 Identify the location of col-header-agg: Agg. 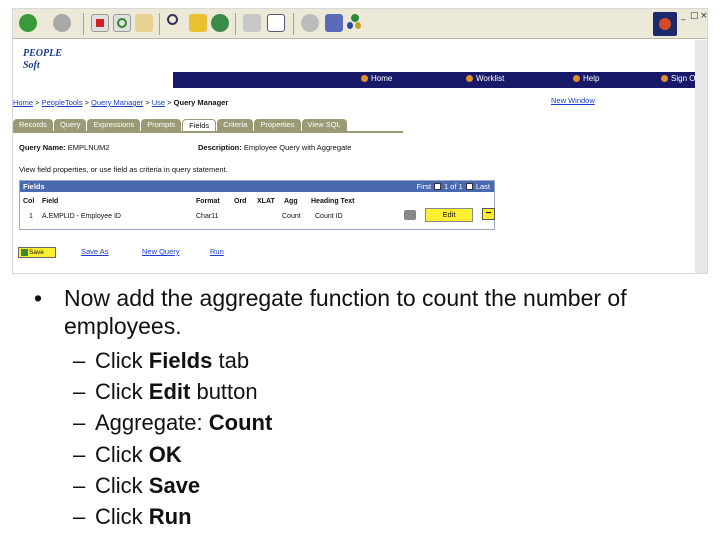
(291, 201).